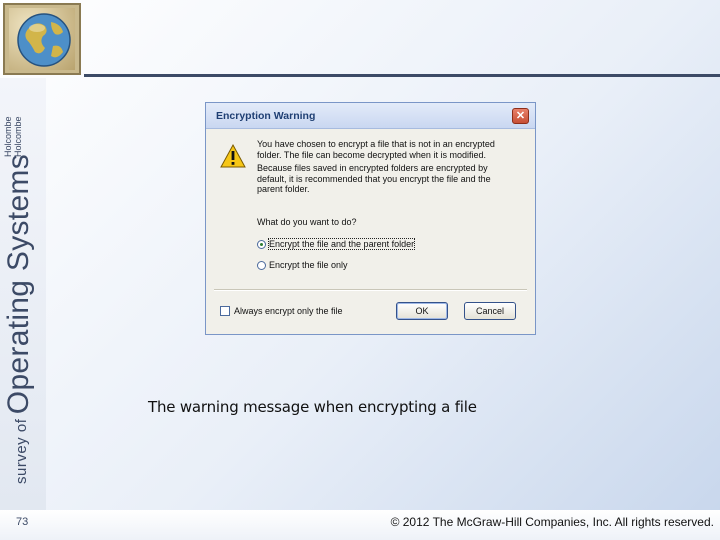 The width and height of the screenshot is (720, 540). I want to click on side-course-title: survey of Operating Systems, so click(19, 319).